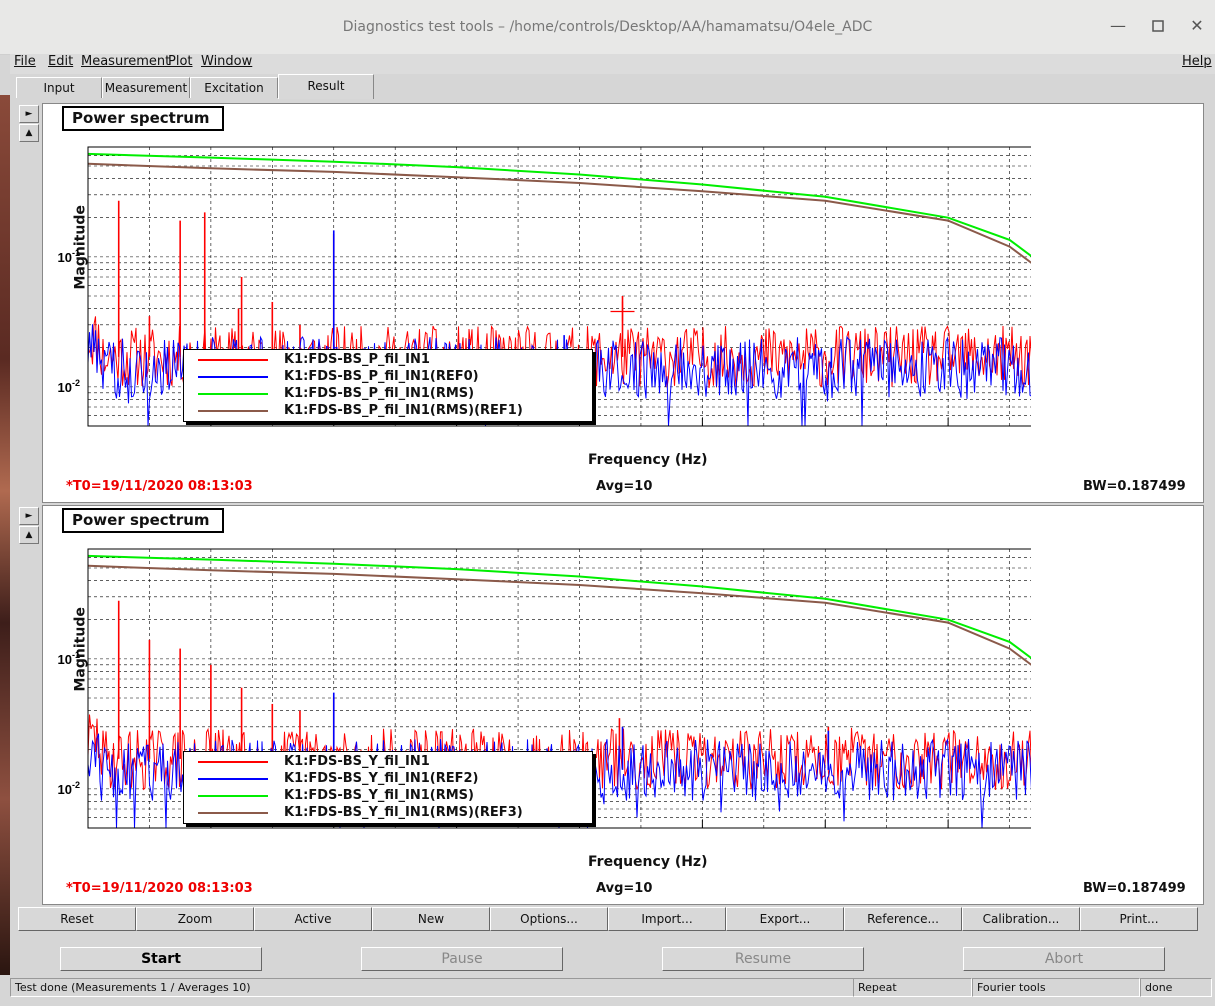  I want to click on legend-label: K1:FDS-BS_Y_fil_IN1, so click(357, 761).